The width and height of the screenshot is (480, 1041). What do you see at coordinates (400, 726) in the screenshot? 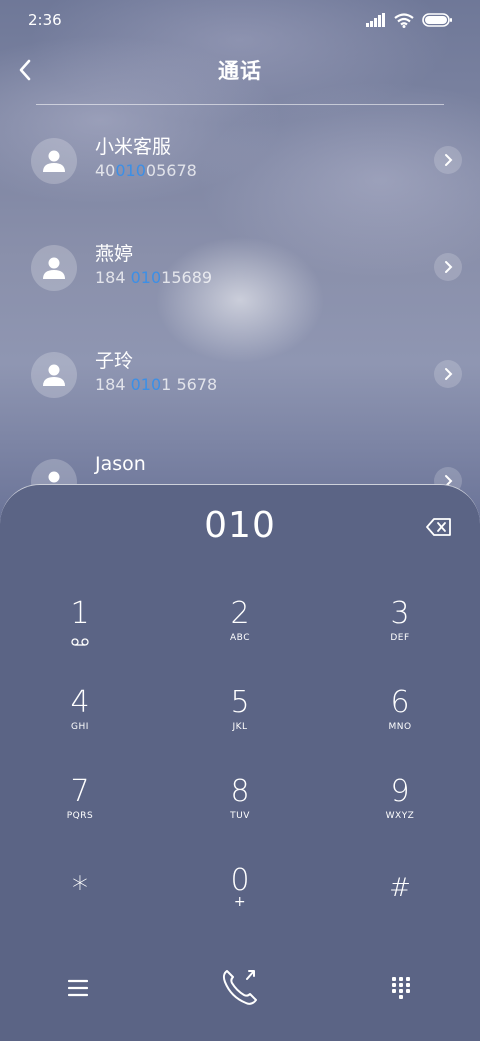
I see `key-6: 6 MNO` at bounding box center [400, 726].